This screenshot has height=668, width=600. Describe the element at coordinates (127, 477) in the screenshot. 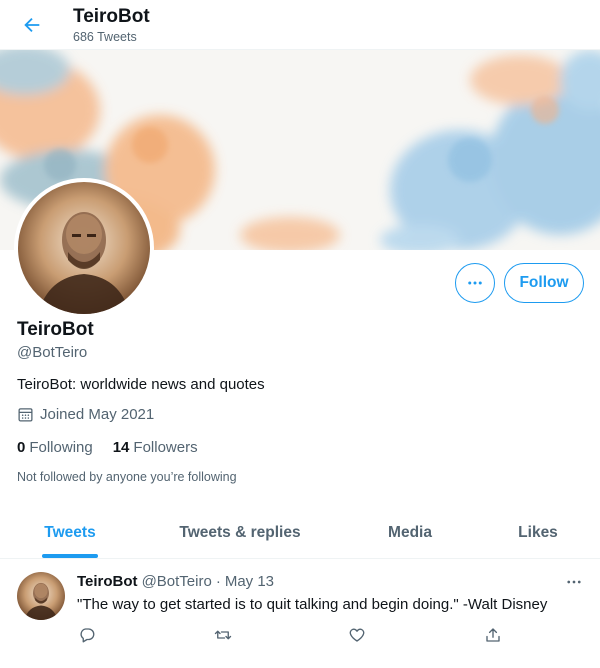

I see `not-followed-notice: Not followed by anyone you’re following` at that location.